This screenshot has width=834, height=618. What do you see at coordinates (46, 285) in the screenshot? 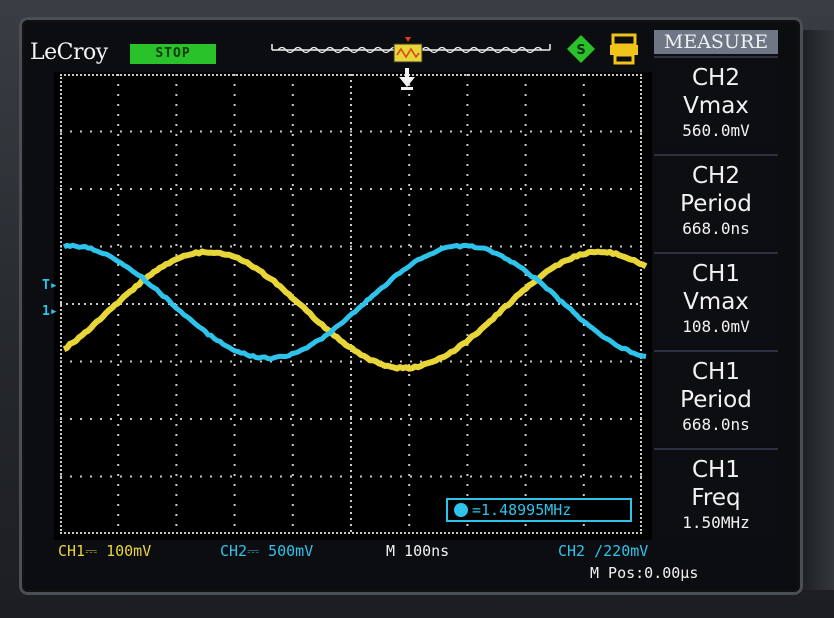
I see `trigger-level-label: T` at bounding box center [46, 285].